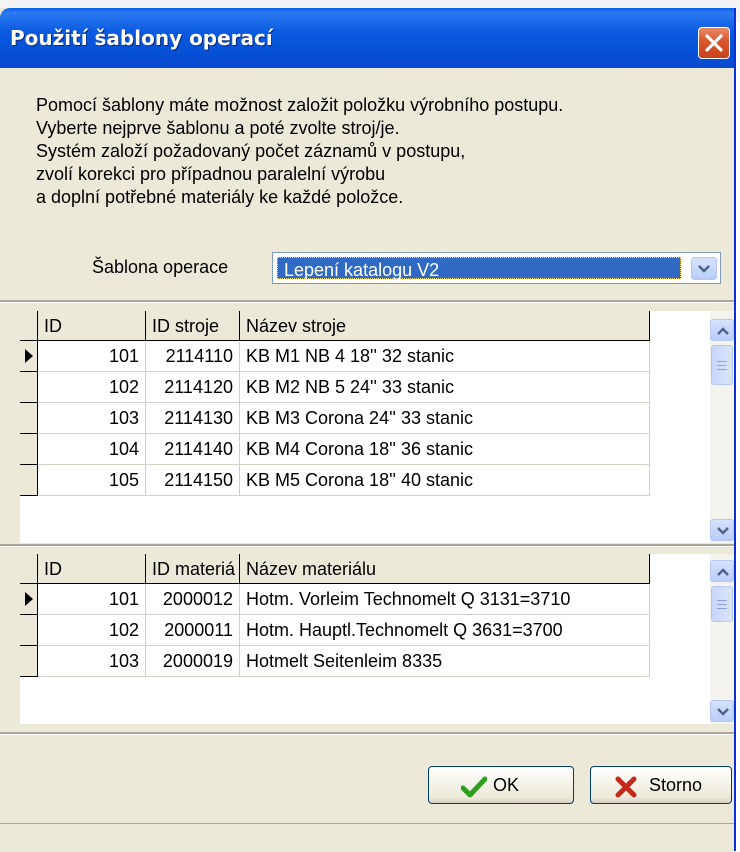  What do you see at coordinates (722, 427) in the screenshot?
I see `machines-scrollbar` at bounding box center [722, 427].